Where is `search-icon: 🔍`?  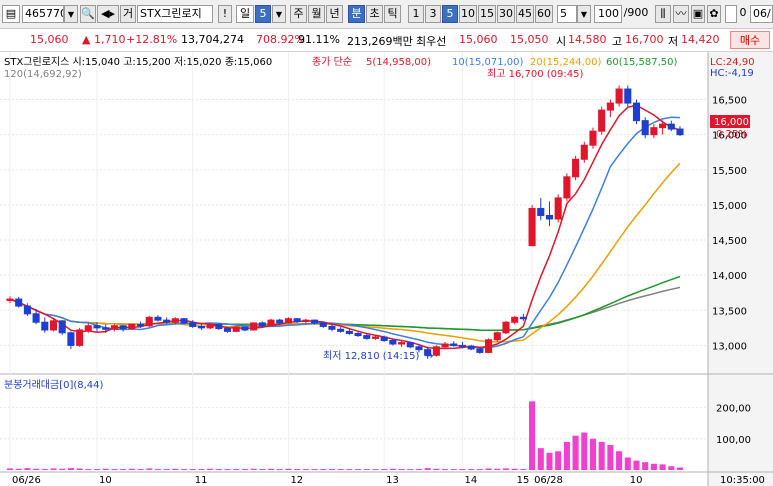
search-icon: 🔍 is located at coordinates (88, 14).